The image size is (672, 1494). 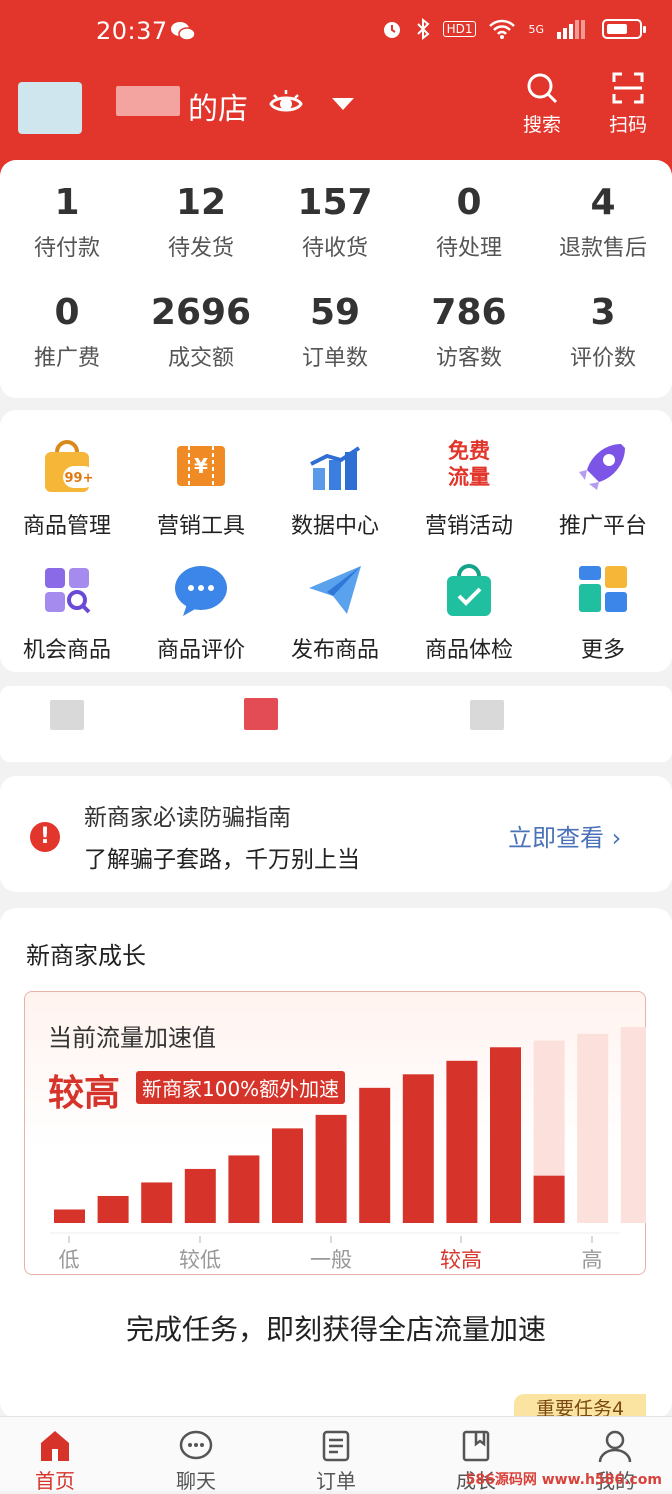 What do you see at coordinates (201, 487) in the screenshot?
I see `tool-marketing-tools: ¥ 营销工具` at bounding box center [201, 487].